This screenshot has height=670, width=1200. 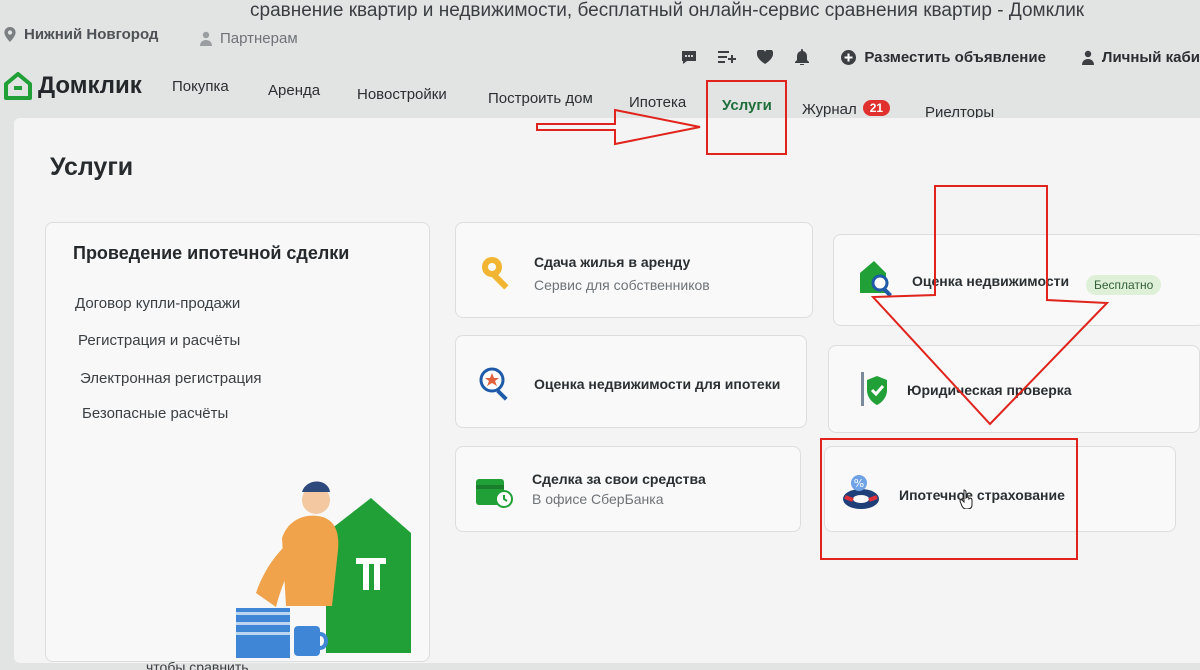 What do you see at coordinates (171, 378) in the screenshot?
I see `link-electronic-registration: Электронная регистрация` at bounding box center [171, 378].